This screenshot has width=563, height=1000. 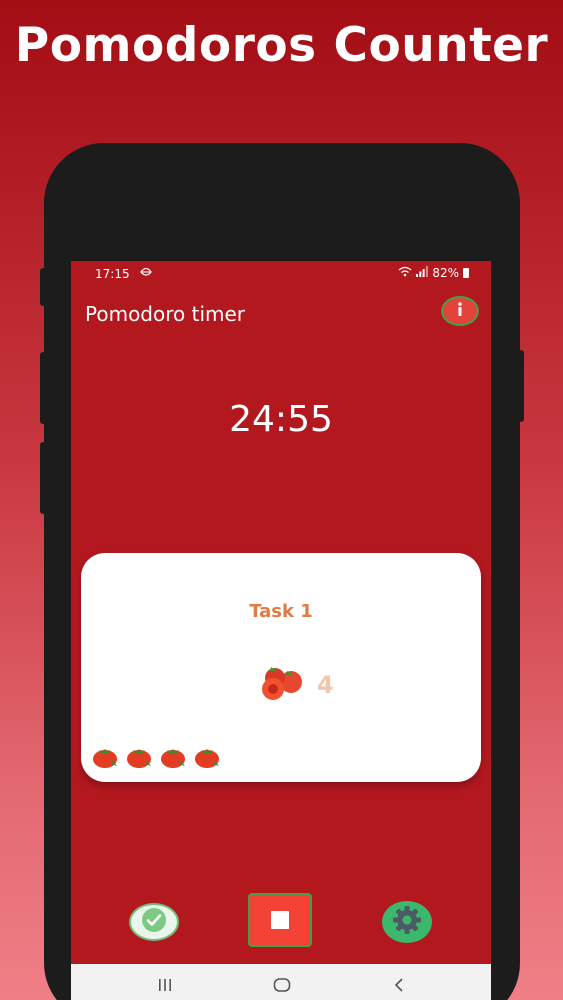 What do you see at coordinates (146, 273) in the screenshot?
I see `notification-icon` at bounding box center [146, 273].